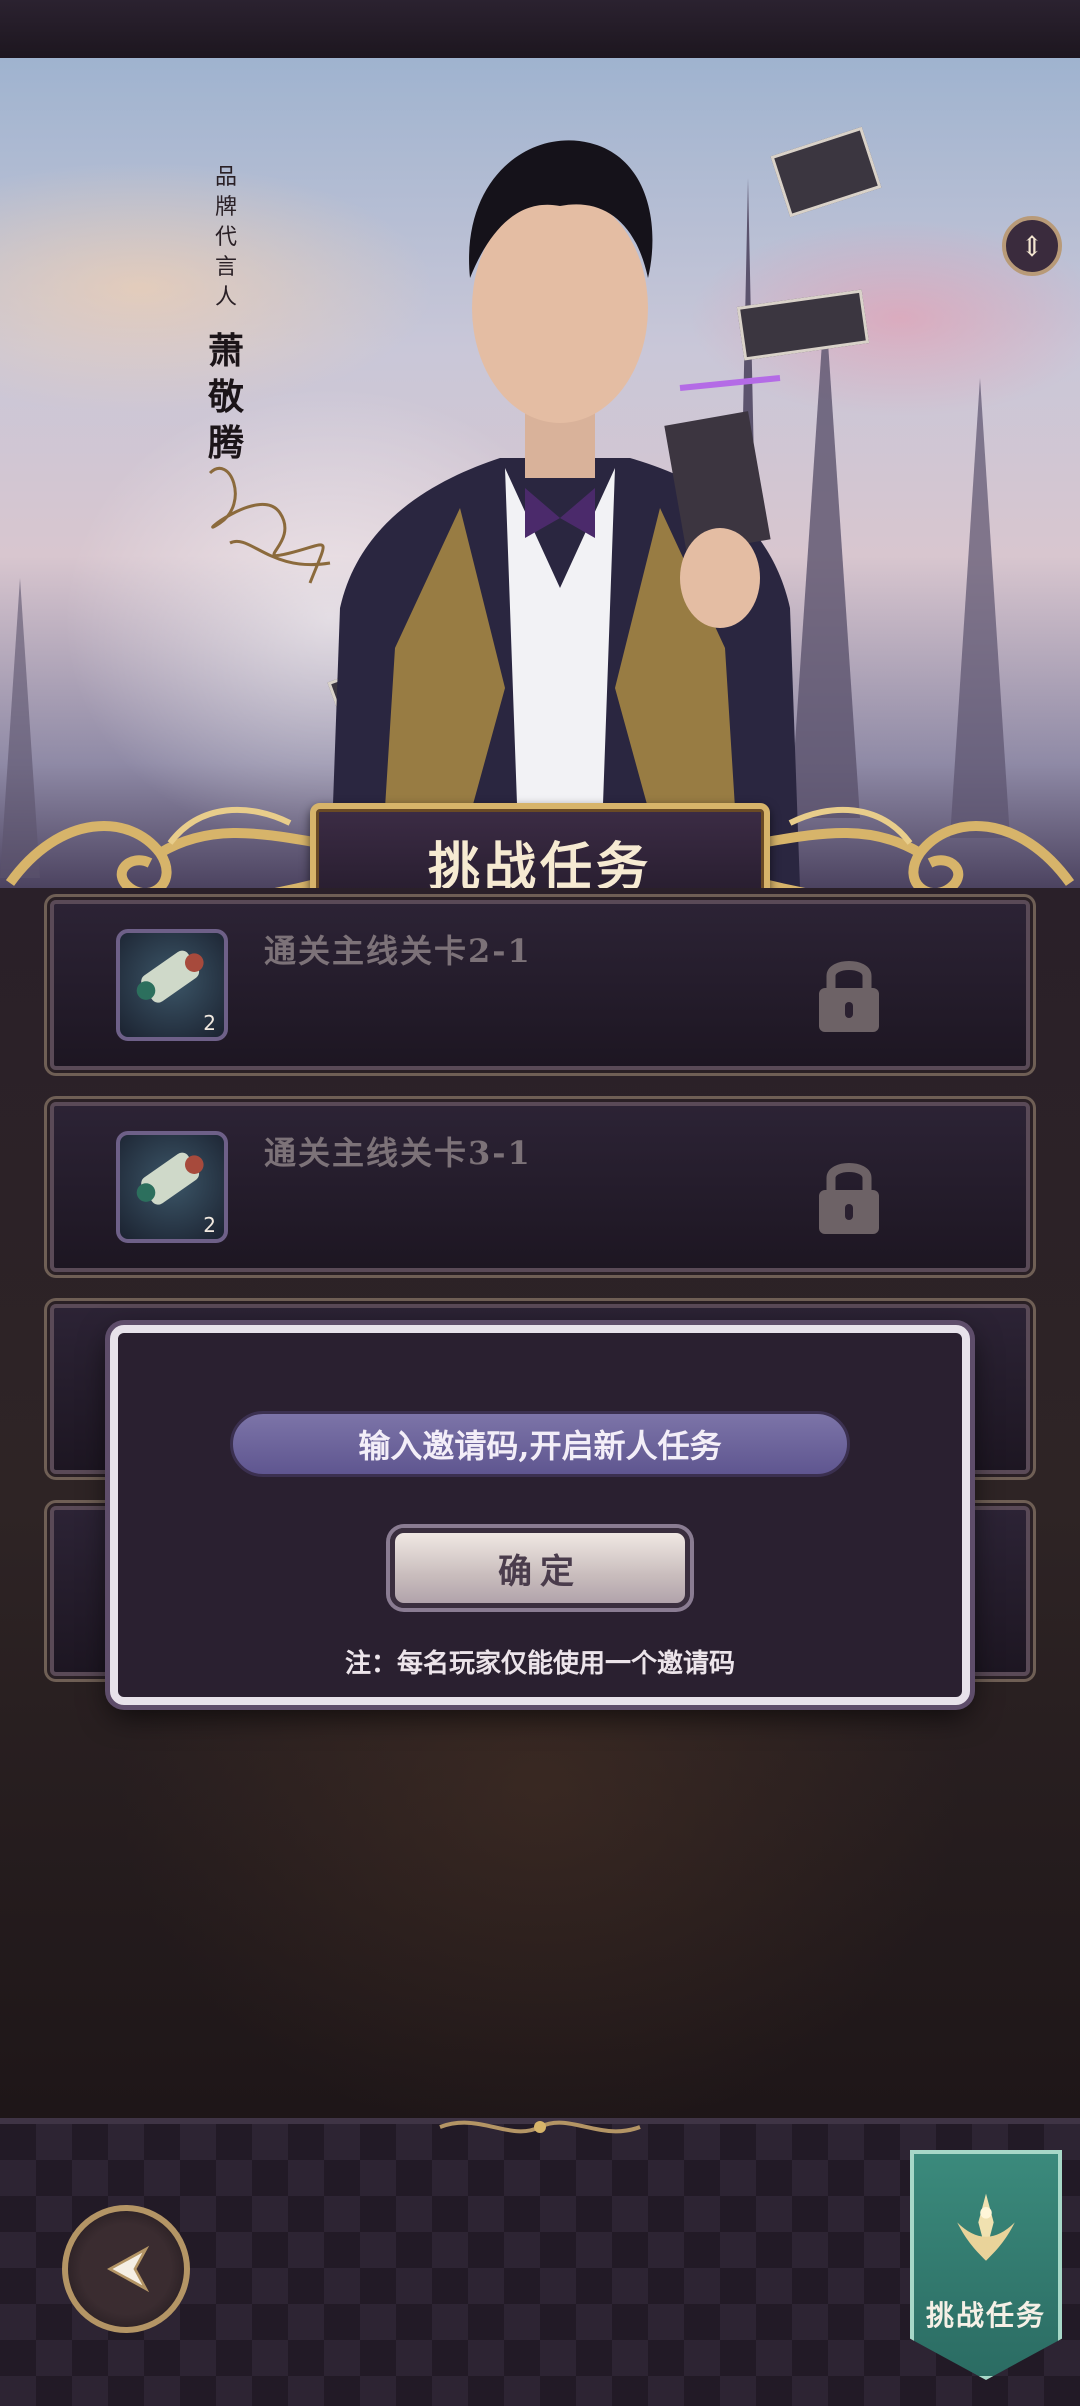  What do you see at coordinates (539, 862) in the screenshot?
I see `page-title: 挑战任务` at bounding box center [539, 862].